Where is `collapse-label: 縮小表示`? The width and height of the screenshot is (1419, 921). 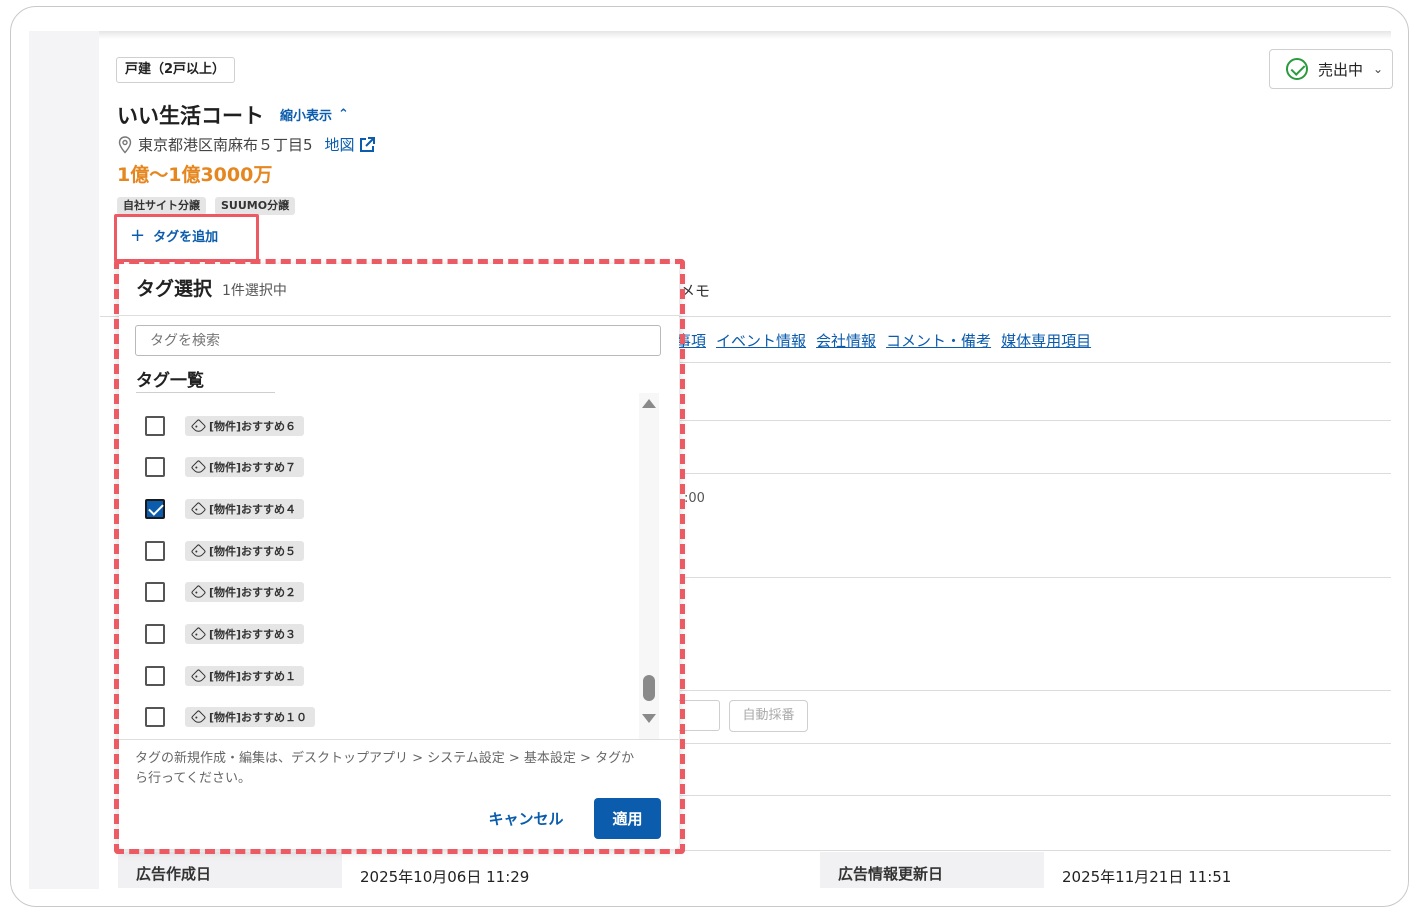
collapse-label: 縮小表示 is located at coordinates (306, 116).